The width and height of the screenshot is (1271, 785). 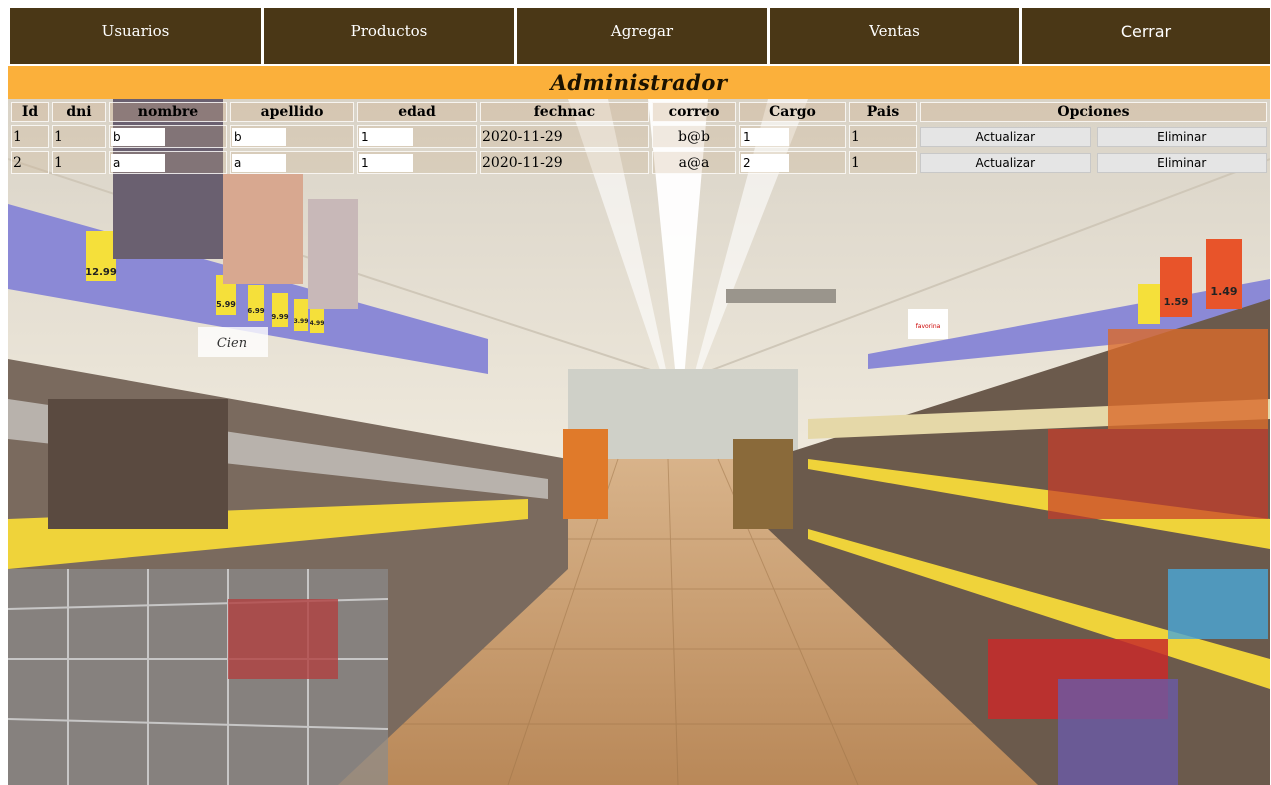 What do you see at coordinates (79, 112) in the screenshot?
I see `col-dni-header: dni` at bounding box center [79, 112].